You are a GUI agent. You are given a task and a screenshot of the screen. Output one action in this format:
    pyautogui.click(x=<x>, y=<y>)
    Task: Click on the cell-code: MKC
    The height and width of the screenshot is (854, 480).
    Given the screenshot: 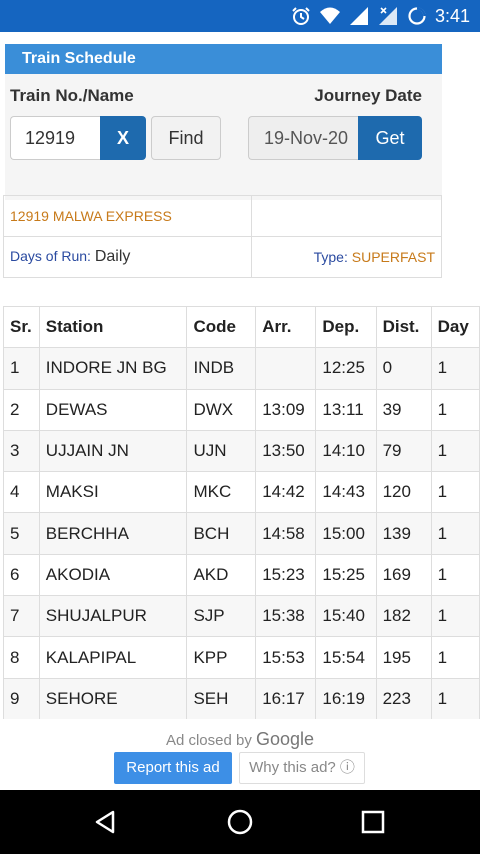 What is the action you would take?
    pyautogui.click(x=221, y=492)
    